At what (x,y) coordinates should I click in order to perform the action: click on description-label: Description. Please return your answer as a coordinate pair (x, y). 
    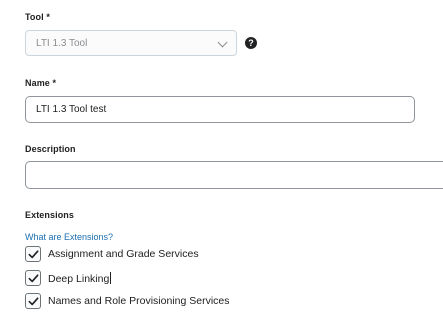
    Looking at the image, I should click on (50, 149).